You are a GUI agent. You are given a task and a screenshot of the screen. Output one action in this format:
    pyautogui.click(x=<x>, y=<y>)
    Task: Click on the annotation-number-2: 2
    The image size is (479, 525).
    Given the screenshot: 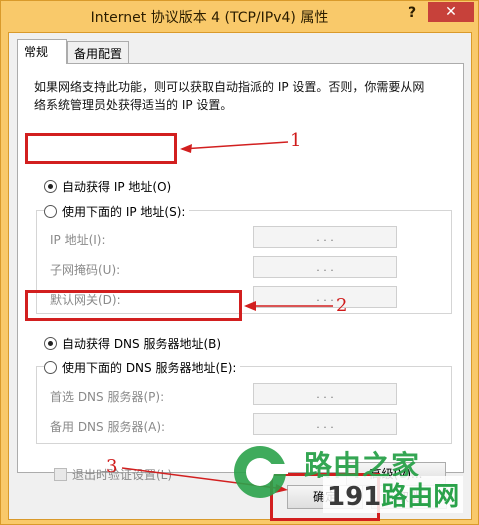 What is the action you would take?
    pyautogui.click(x=342, y=305)
    